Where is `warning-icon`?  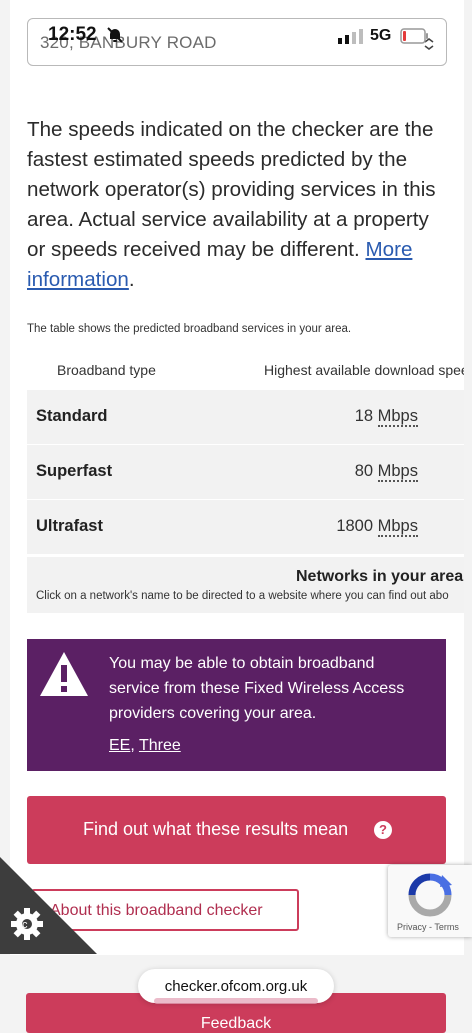 warning-icon is located at coordinates (64, 674).